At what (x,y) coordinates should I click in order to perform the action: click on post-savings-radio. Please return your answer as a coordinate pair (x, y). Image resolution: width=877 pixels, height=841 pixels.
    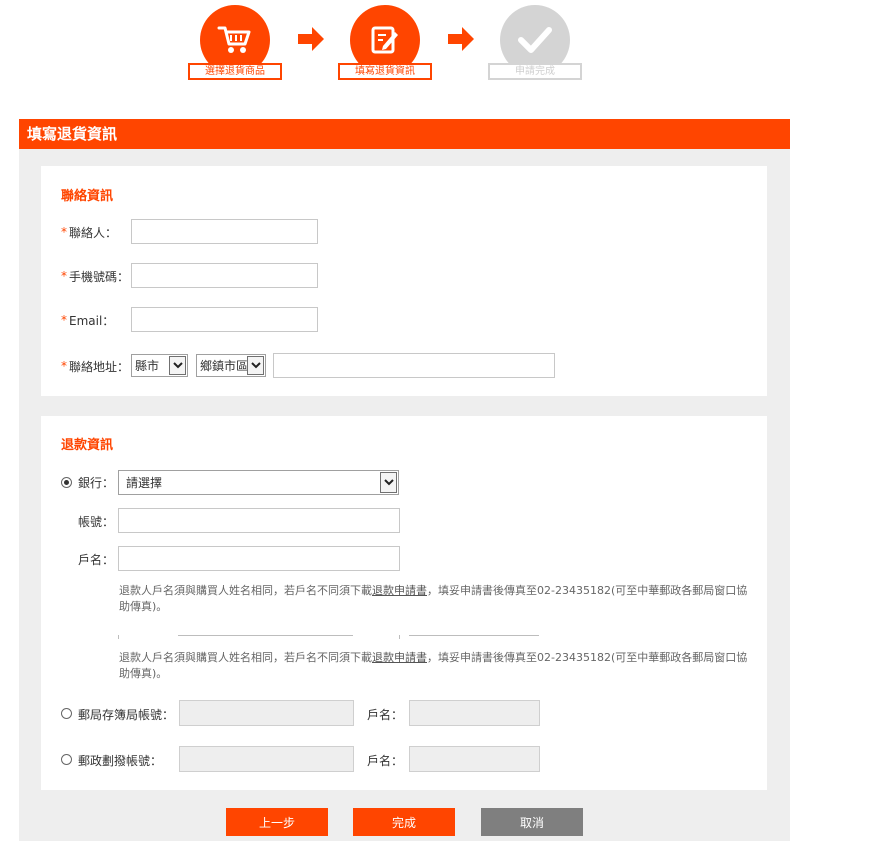
    Looking at the image, I should click on (66, 713).